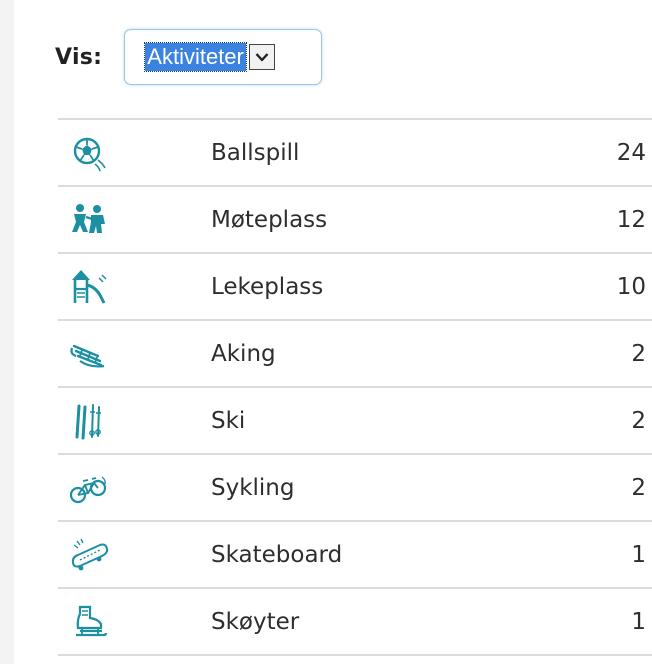  I want to click on playground-icon, so click(89, 287).